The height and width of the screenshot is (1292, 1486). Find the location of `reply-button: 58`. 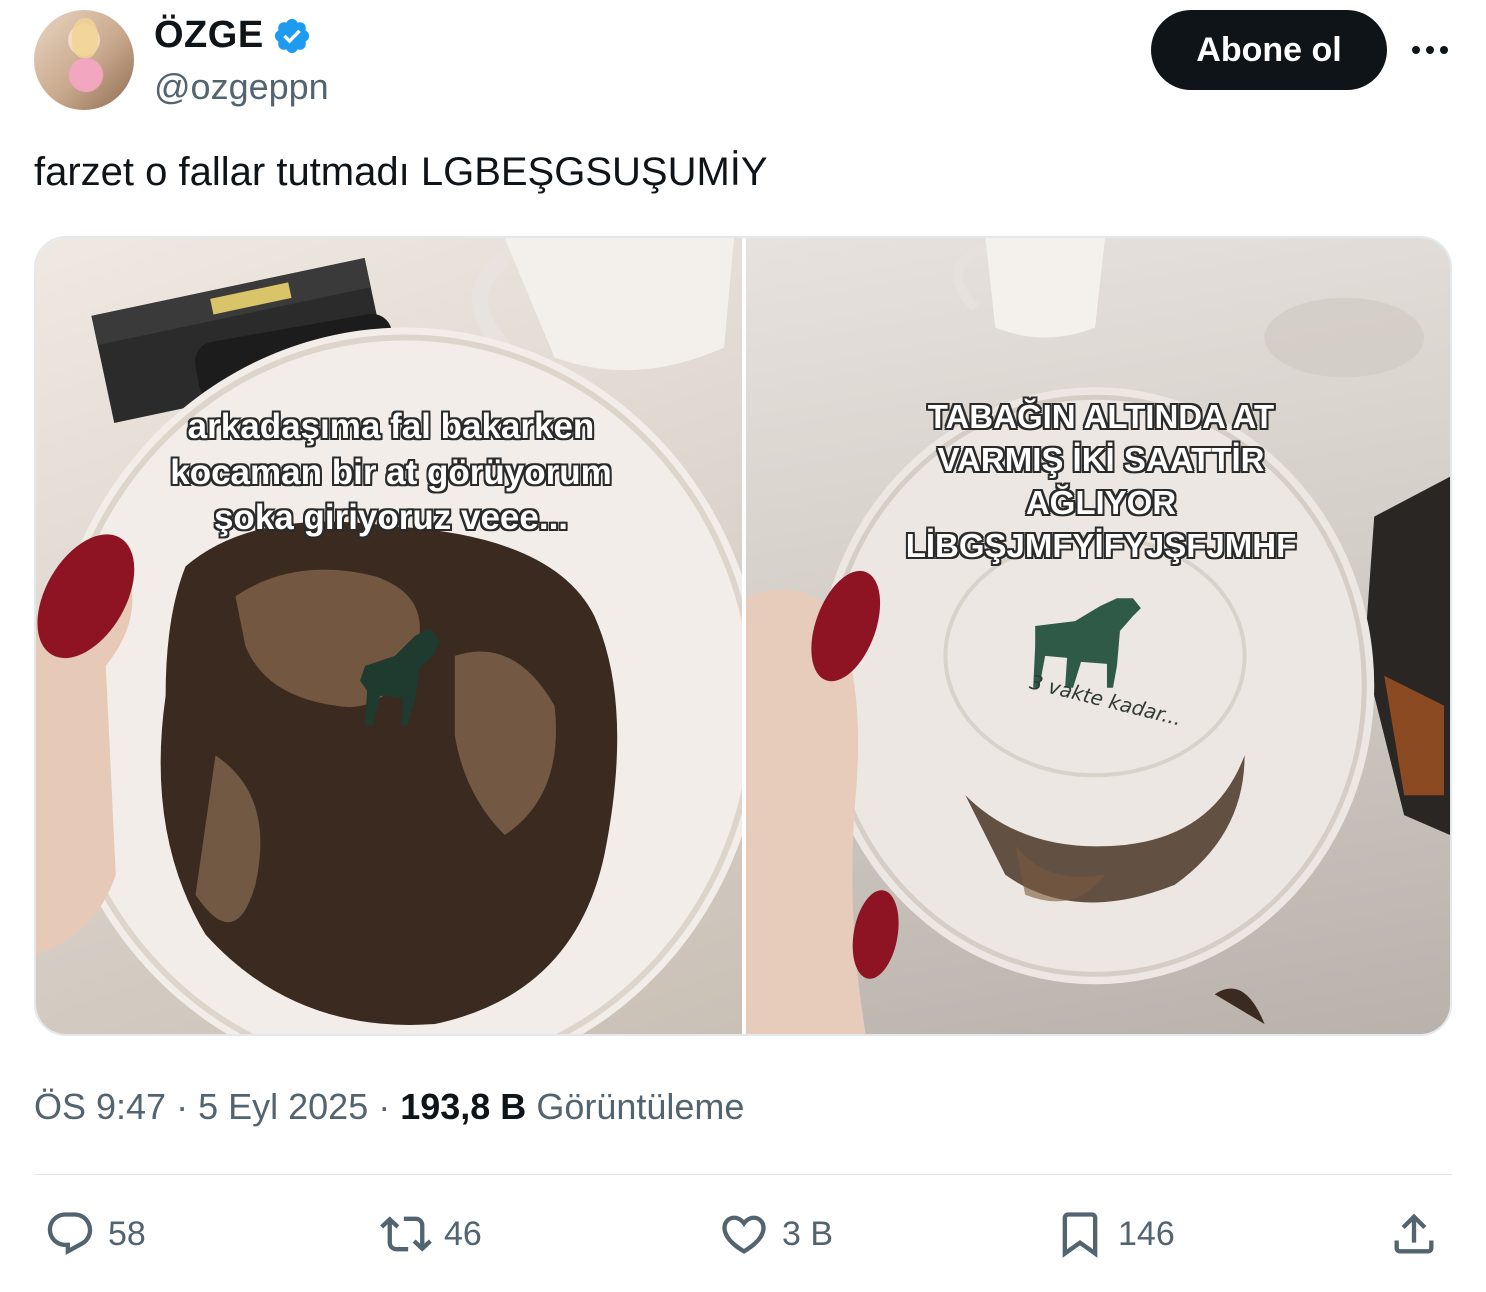

reply-button: 58 is located at coordinates (95, 1234).